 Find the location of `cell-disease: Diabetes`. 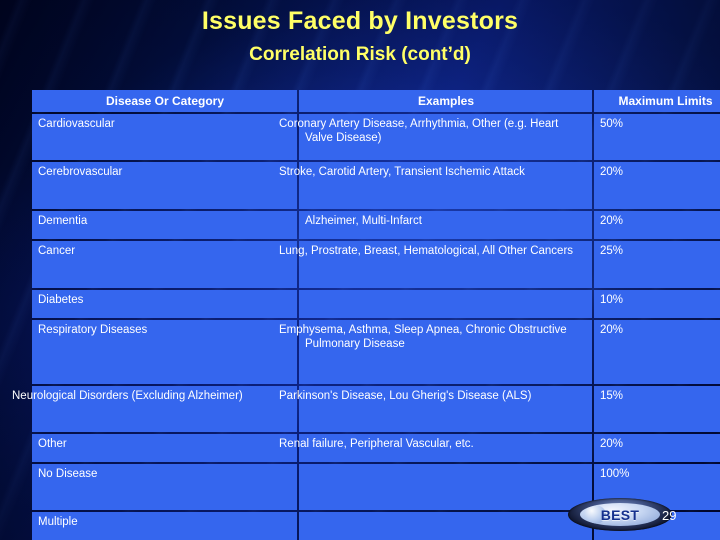

cell-disease: Diabetes is located at coordinates (164, 304).